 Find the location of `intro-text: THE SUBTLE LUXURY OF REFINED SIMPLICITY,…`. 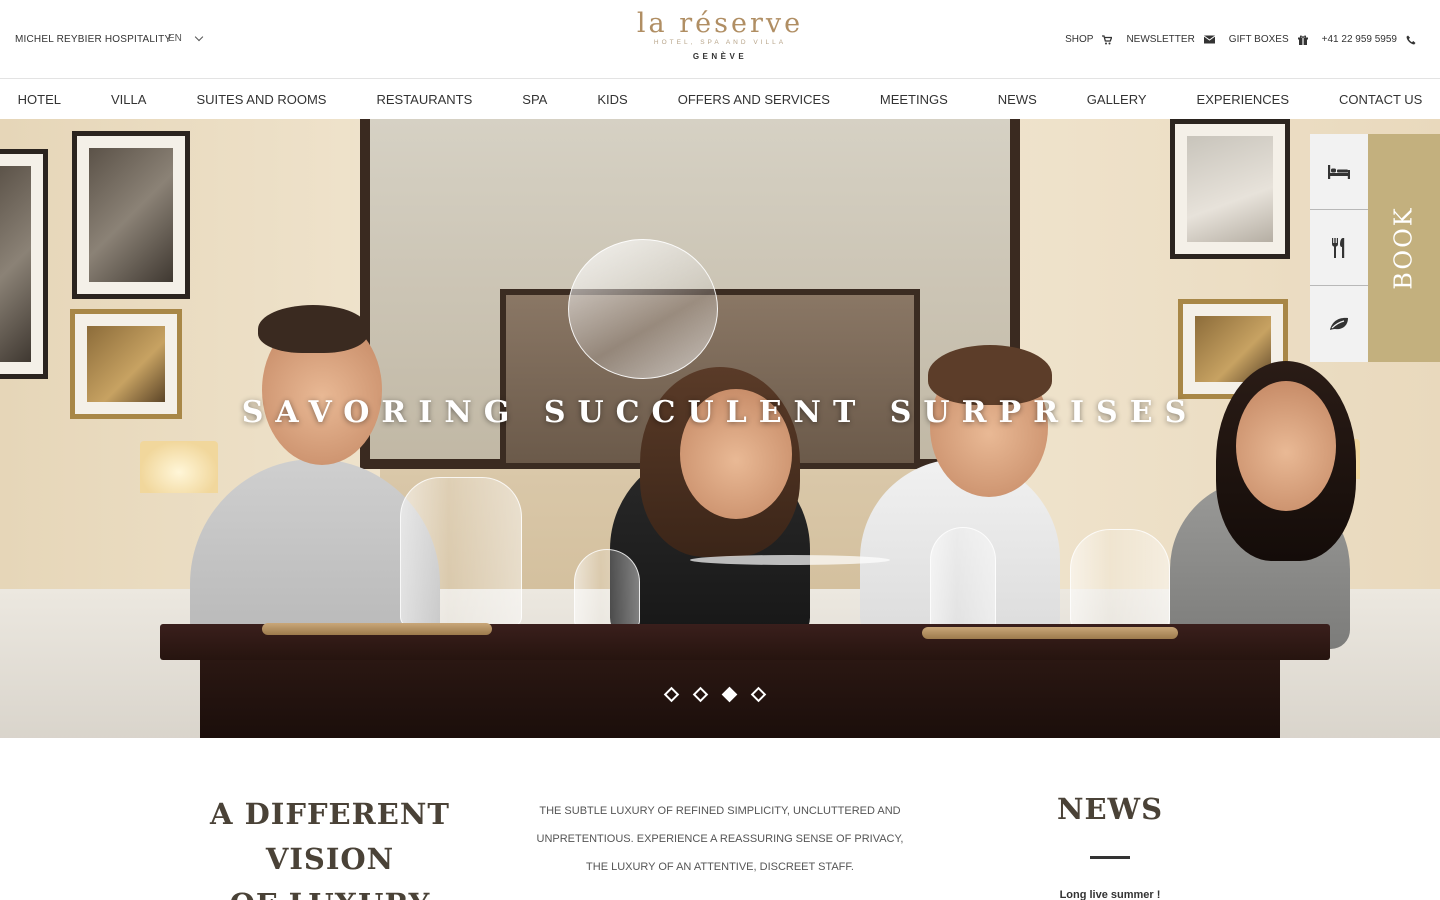

intro-text: THE SUBTLE LUXURY OF REFINED SIMPLICITY,… is located at coordinates (720, 839).